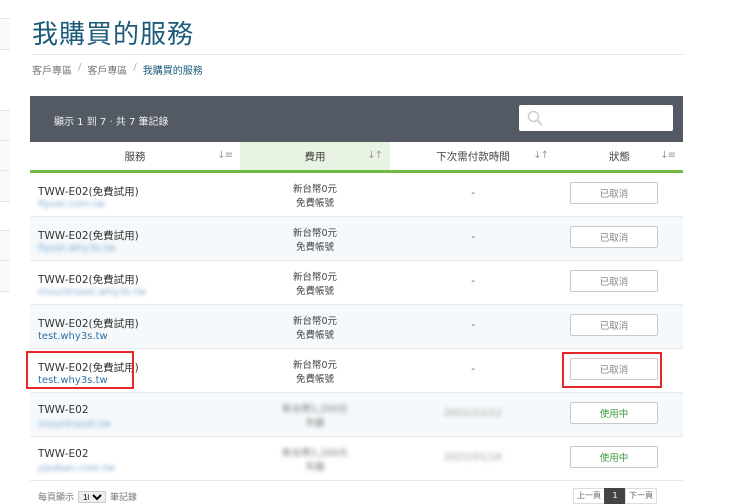 The image size is (750, 504). What do you see at coordinates (74, 424) in the screenshot?
I see `service-domain: mountravel.tw` at bounding box center [74, 424].